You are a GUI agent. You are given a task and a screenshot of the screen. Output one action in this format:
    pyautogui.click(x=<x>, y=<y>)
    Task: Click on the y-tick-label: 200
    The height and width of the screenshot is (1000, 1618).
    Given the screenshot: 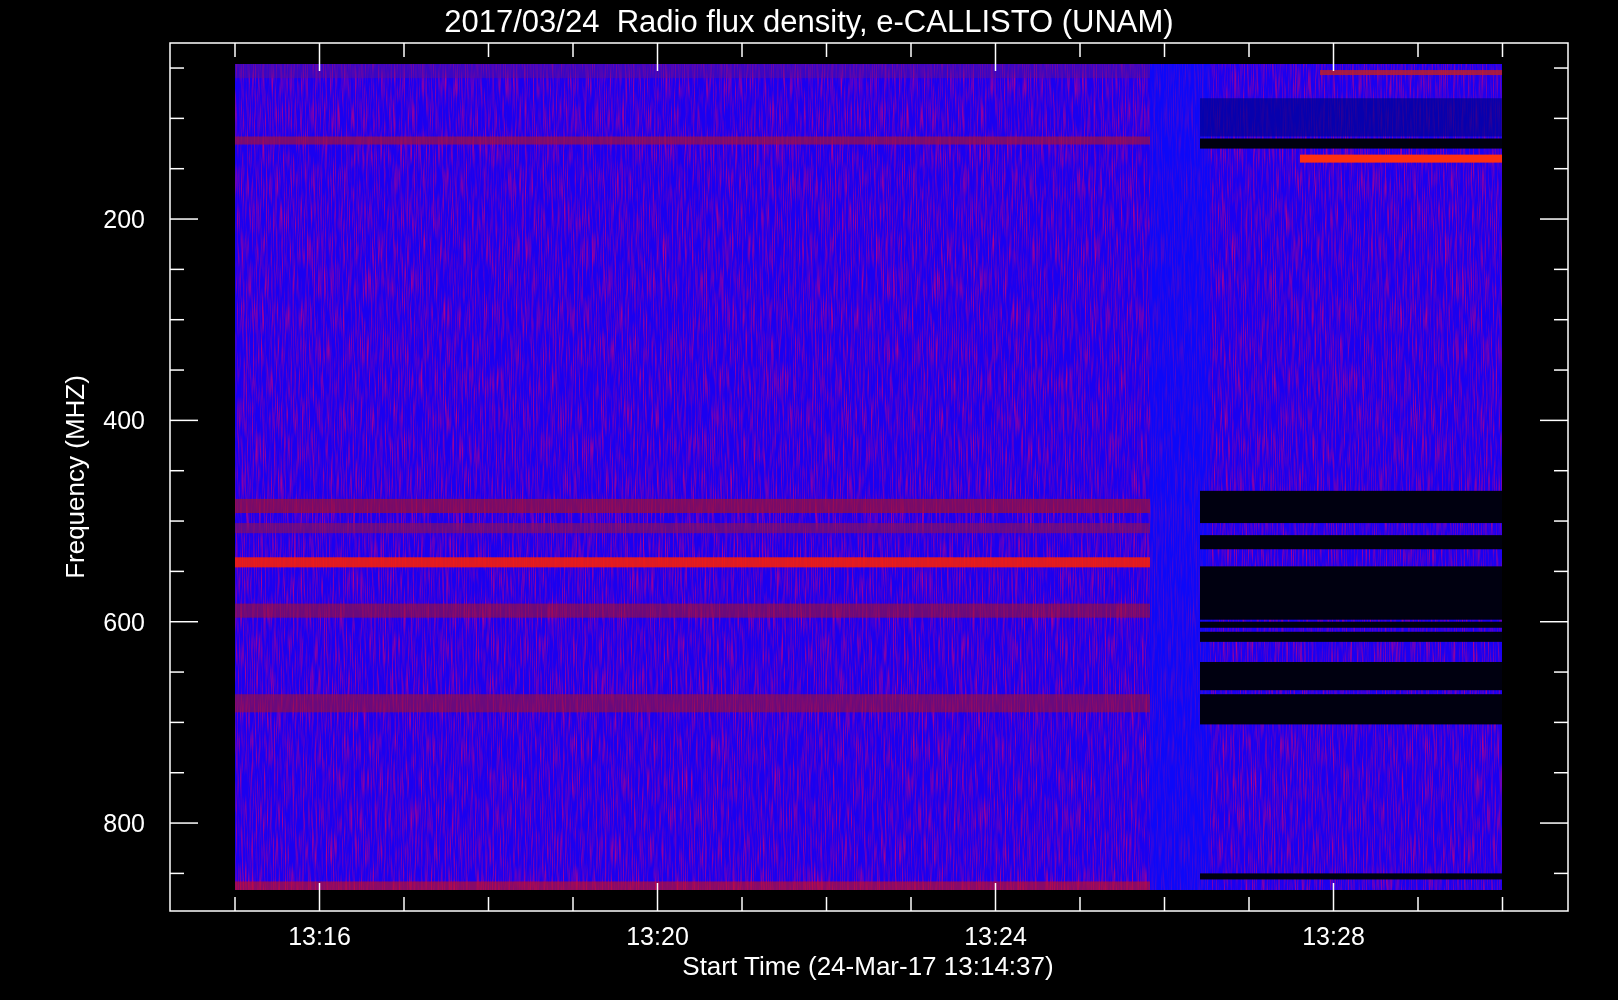 What is the action you would take?
    pyautogui.click(x=124, y=219)
    